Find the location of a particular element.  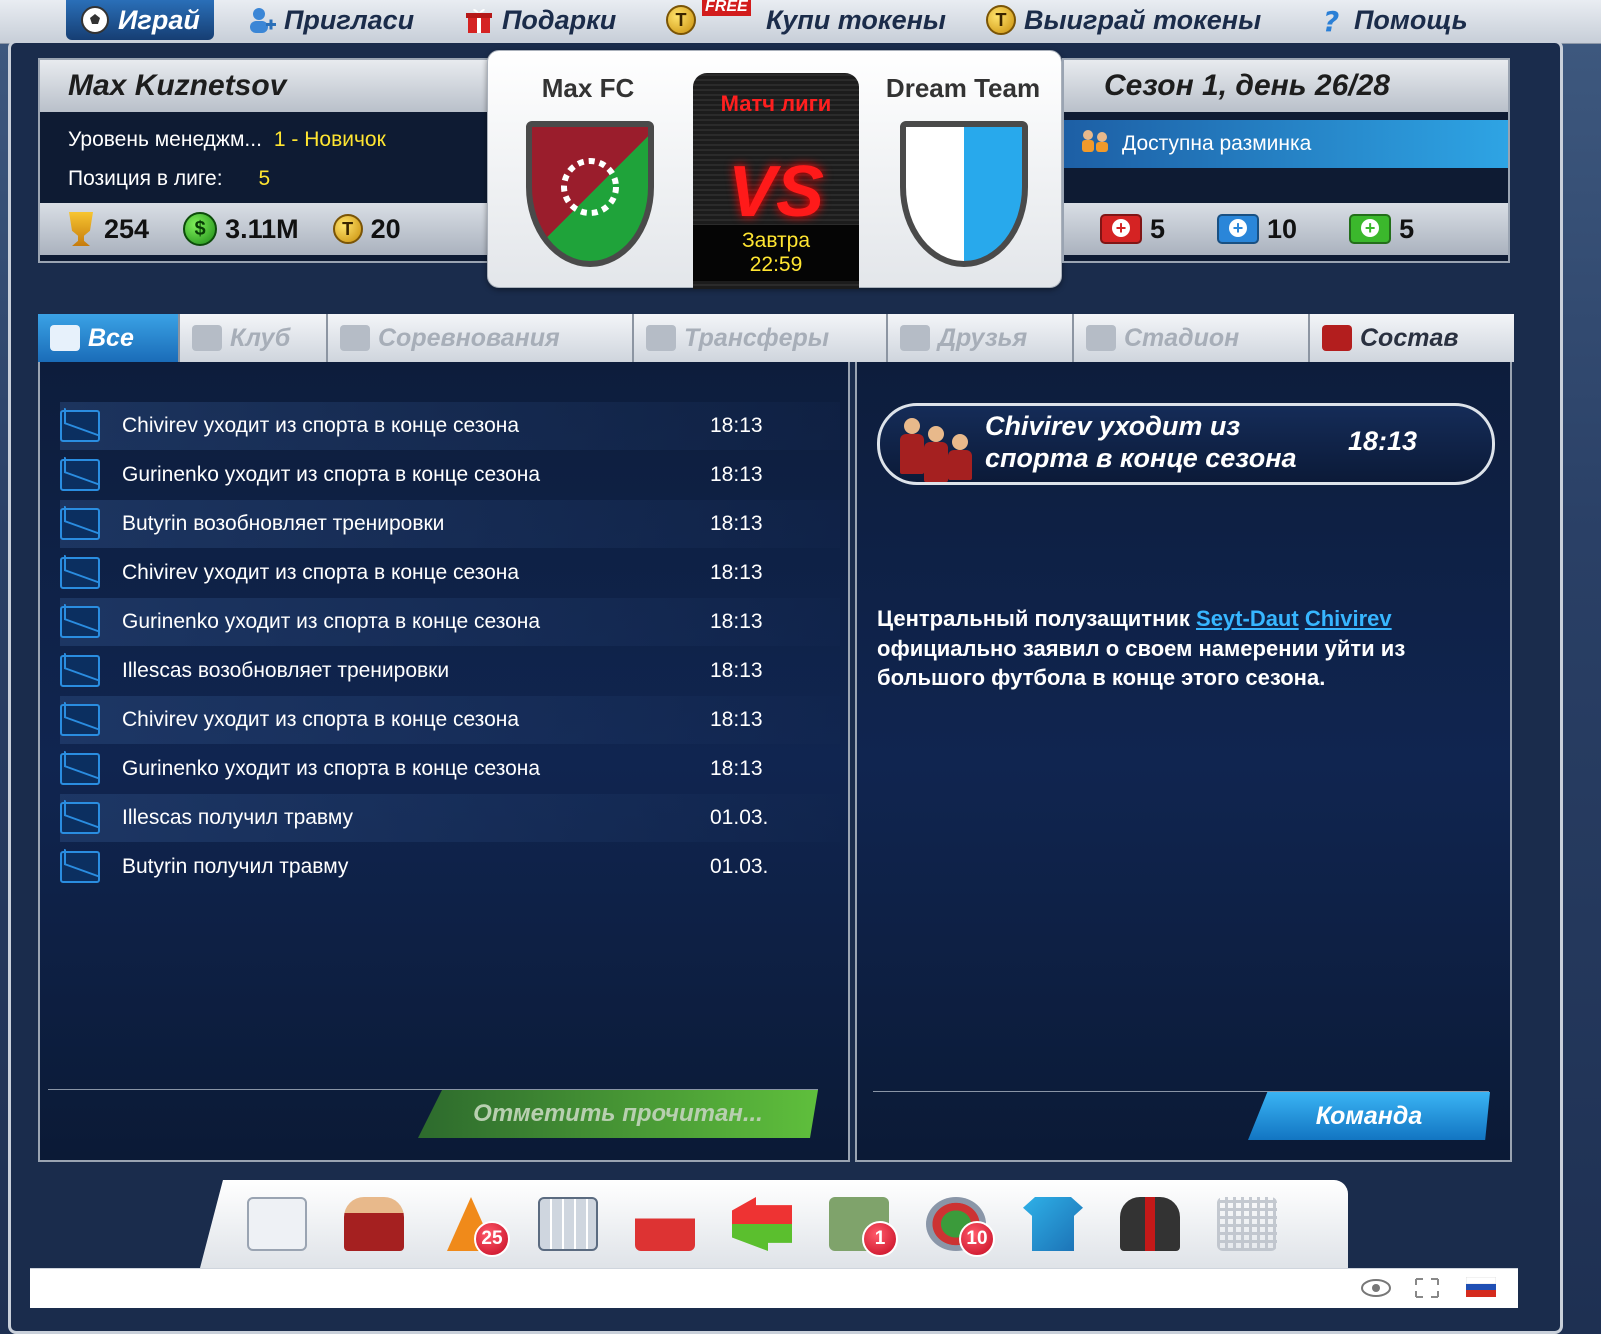

dock-club-kit is located at coordinates (1053, 1224).